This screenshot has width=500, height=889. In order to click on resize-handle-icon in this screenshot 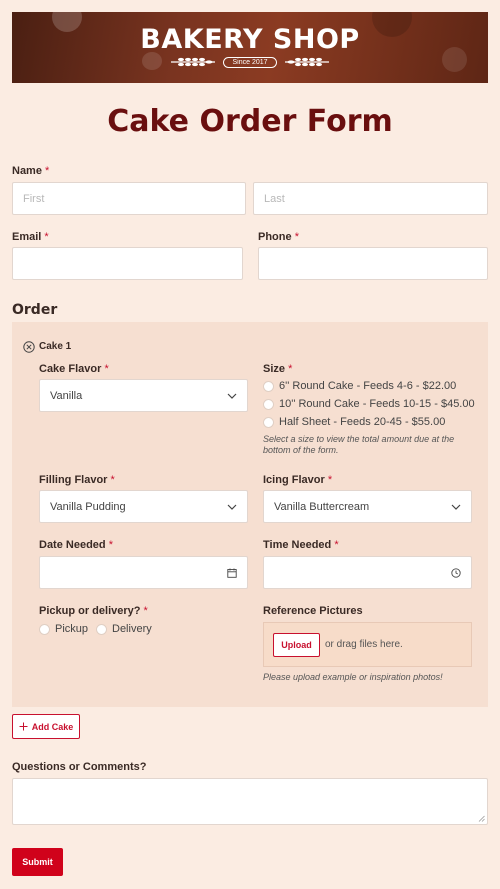, I will do `click(481, 818)`.